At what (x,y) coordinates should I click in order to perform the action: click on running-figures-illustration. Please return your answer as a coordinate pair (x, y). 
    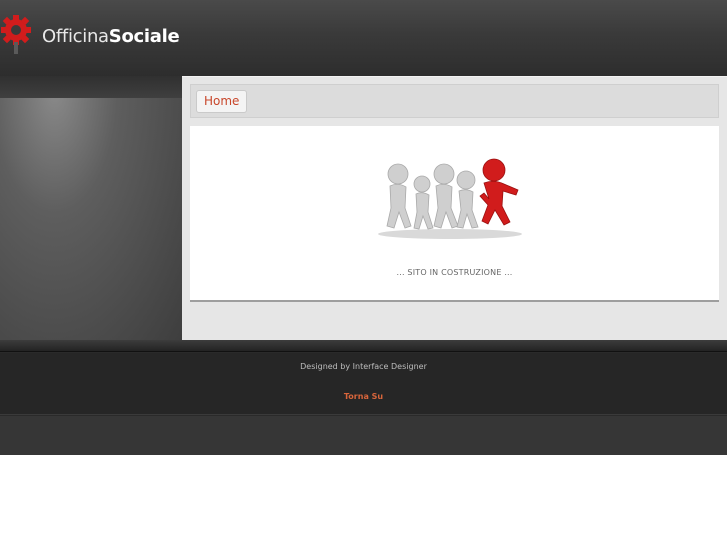
    Looking at the image, I should click on (450, 198).